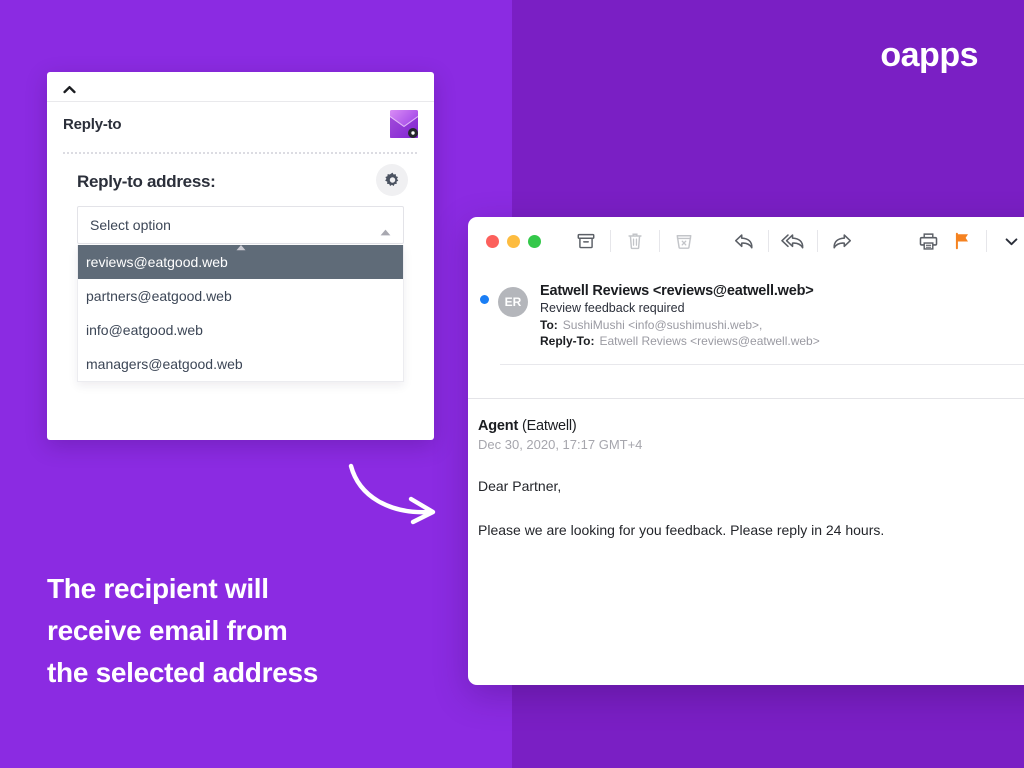  Describe the element at coordinates (498, 426) in the screenshot. I see `body-author-name: Agent` at that location.